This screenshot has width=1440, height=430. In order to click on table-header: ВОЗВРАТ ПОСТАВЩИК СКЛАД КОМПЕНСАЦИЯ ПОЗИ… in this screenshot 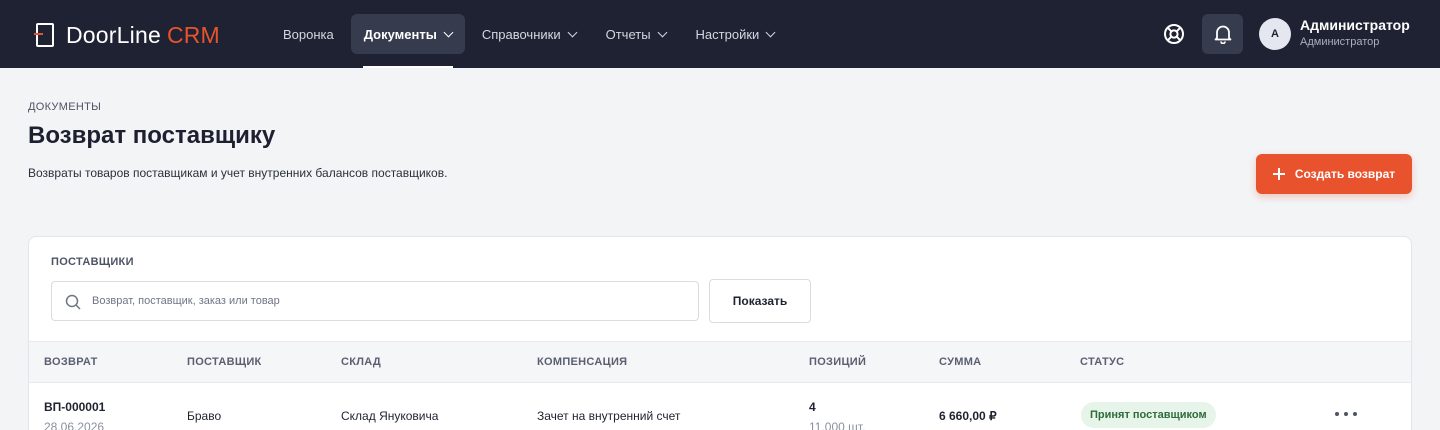, I will do `click(720, 362)`.